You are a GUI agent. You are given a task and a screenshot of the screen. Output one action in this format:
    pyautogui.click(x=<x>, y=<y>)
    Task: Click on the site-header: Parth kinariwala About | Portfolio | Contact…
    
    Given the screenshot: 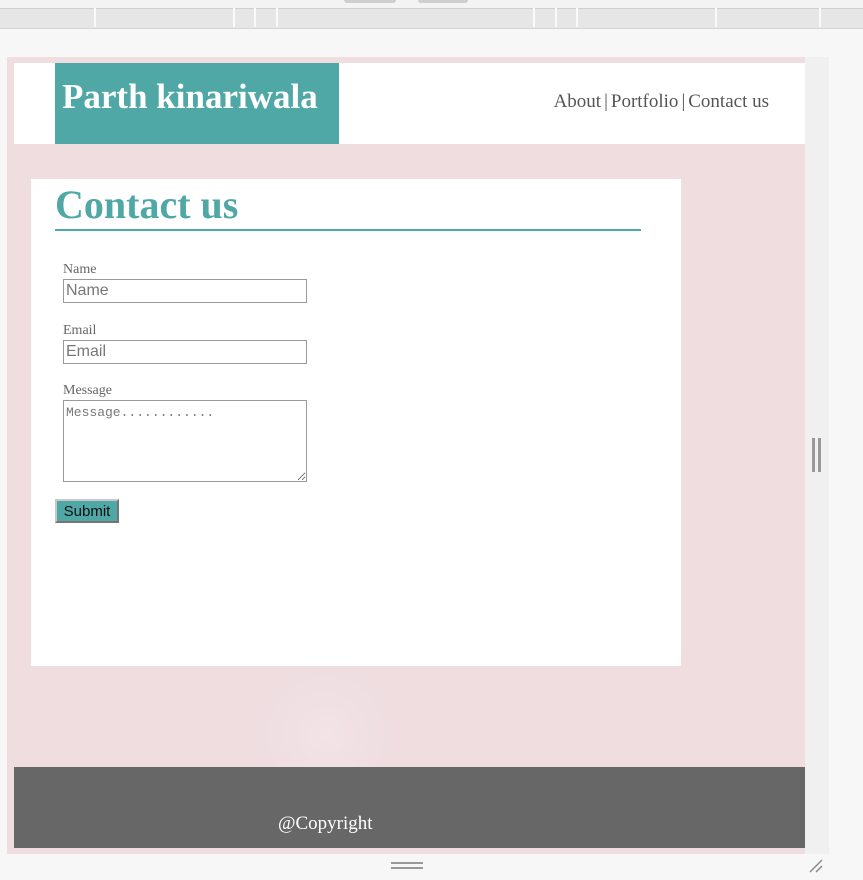 What is the action you would take?
    pyautogui.click(x=409, y=103)
    